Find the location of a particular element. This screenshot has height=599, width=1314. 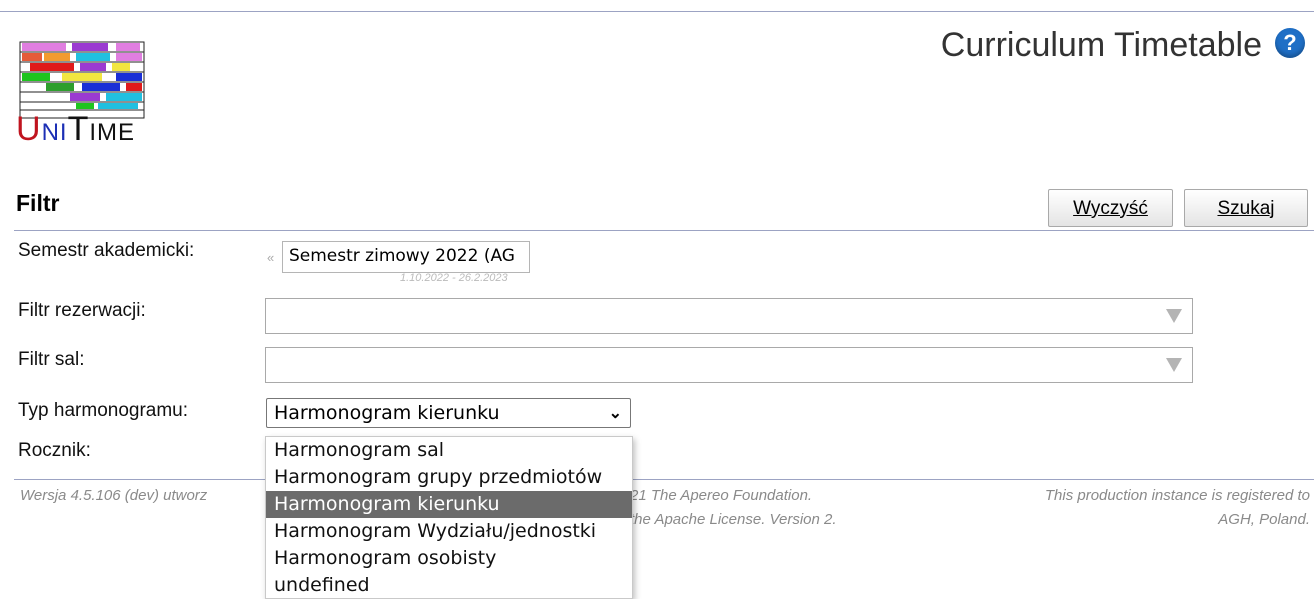

option-subject-group-timetable: Harmonogram grupy przedmiotów is located at coordinates (449, 477).